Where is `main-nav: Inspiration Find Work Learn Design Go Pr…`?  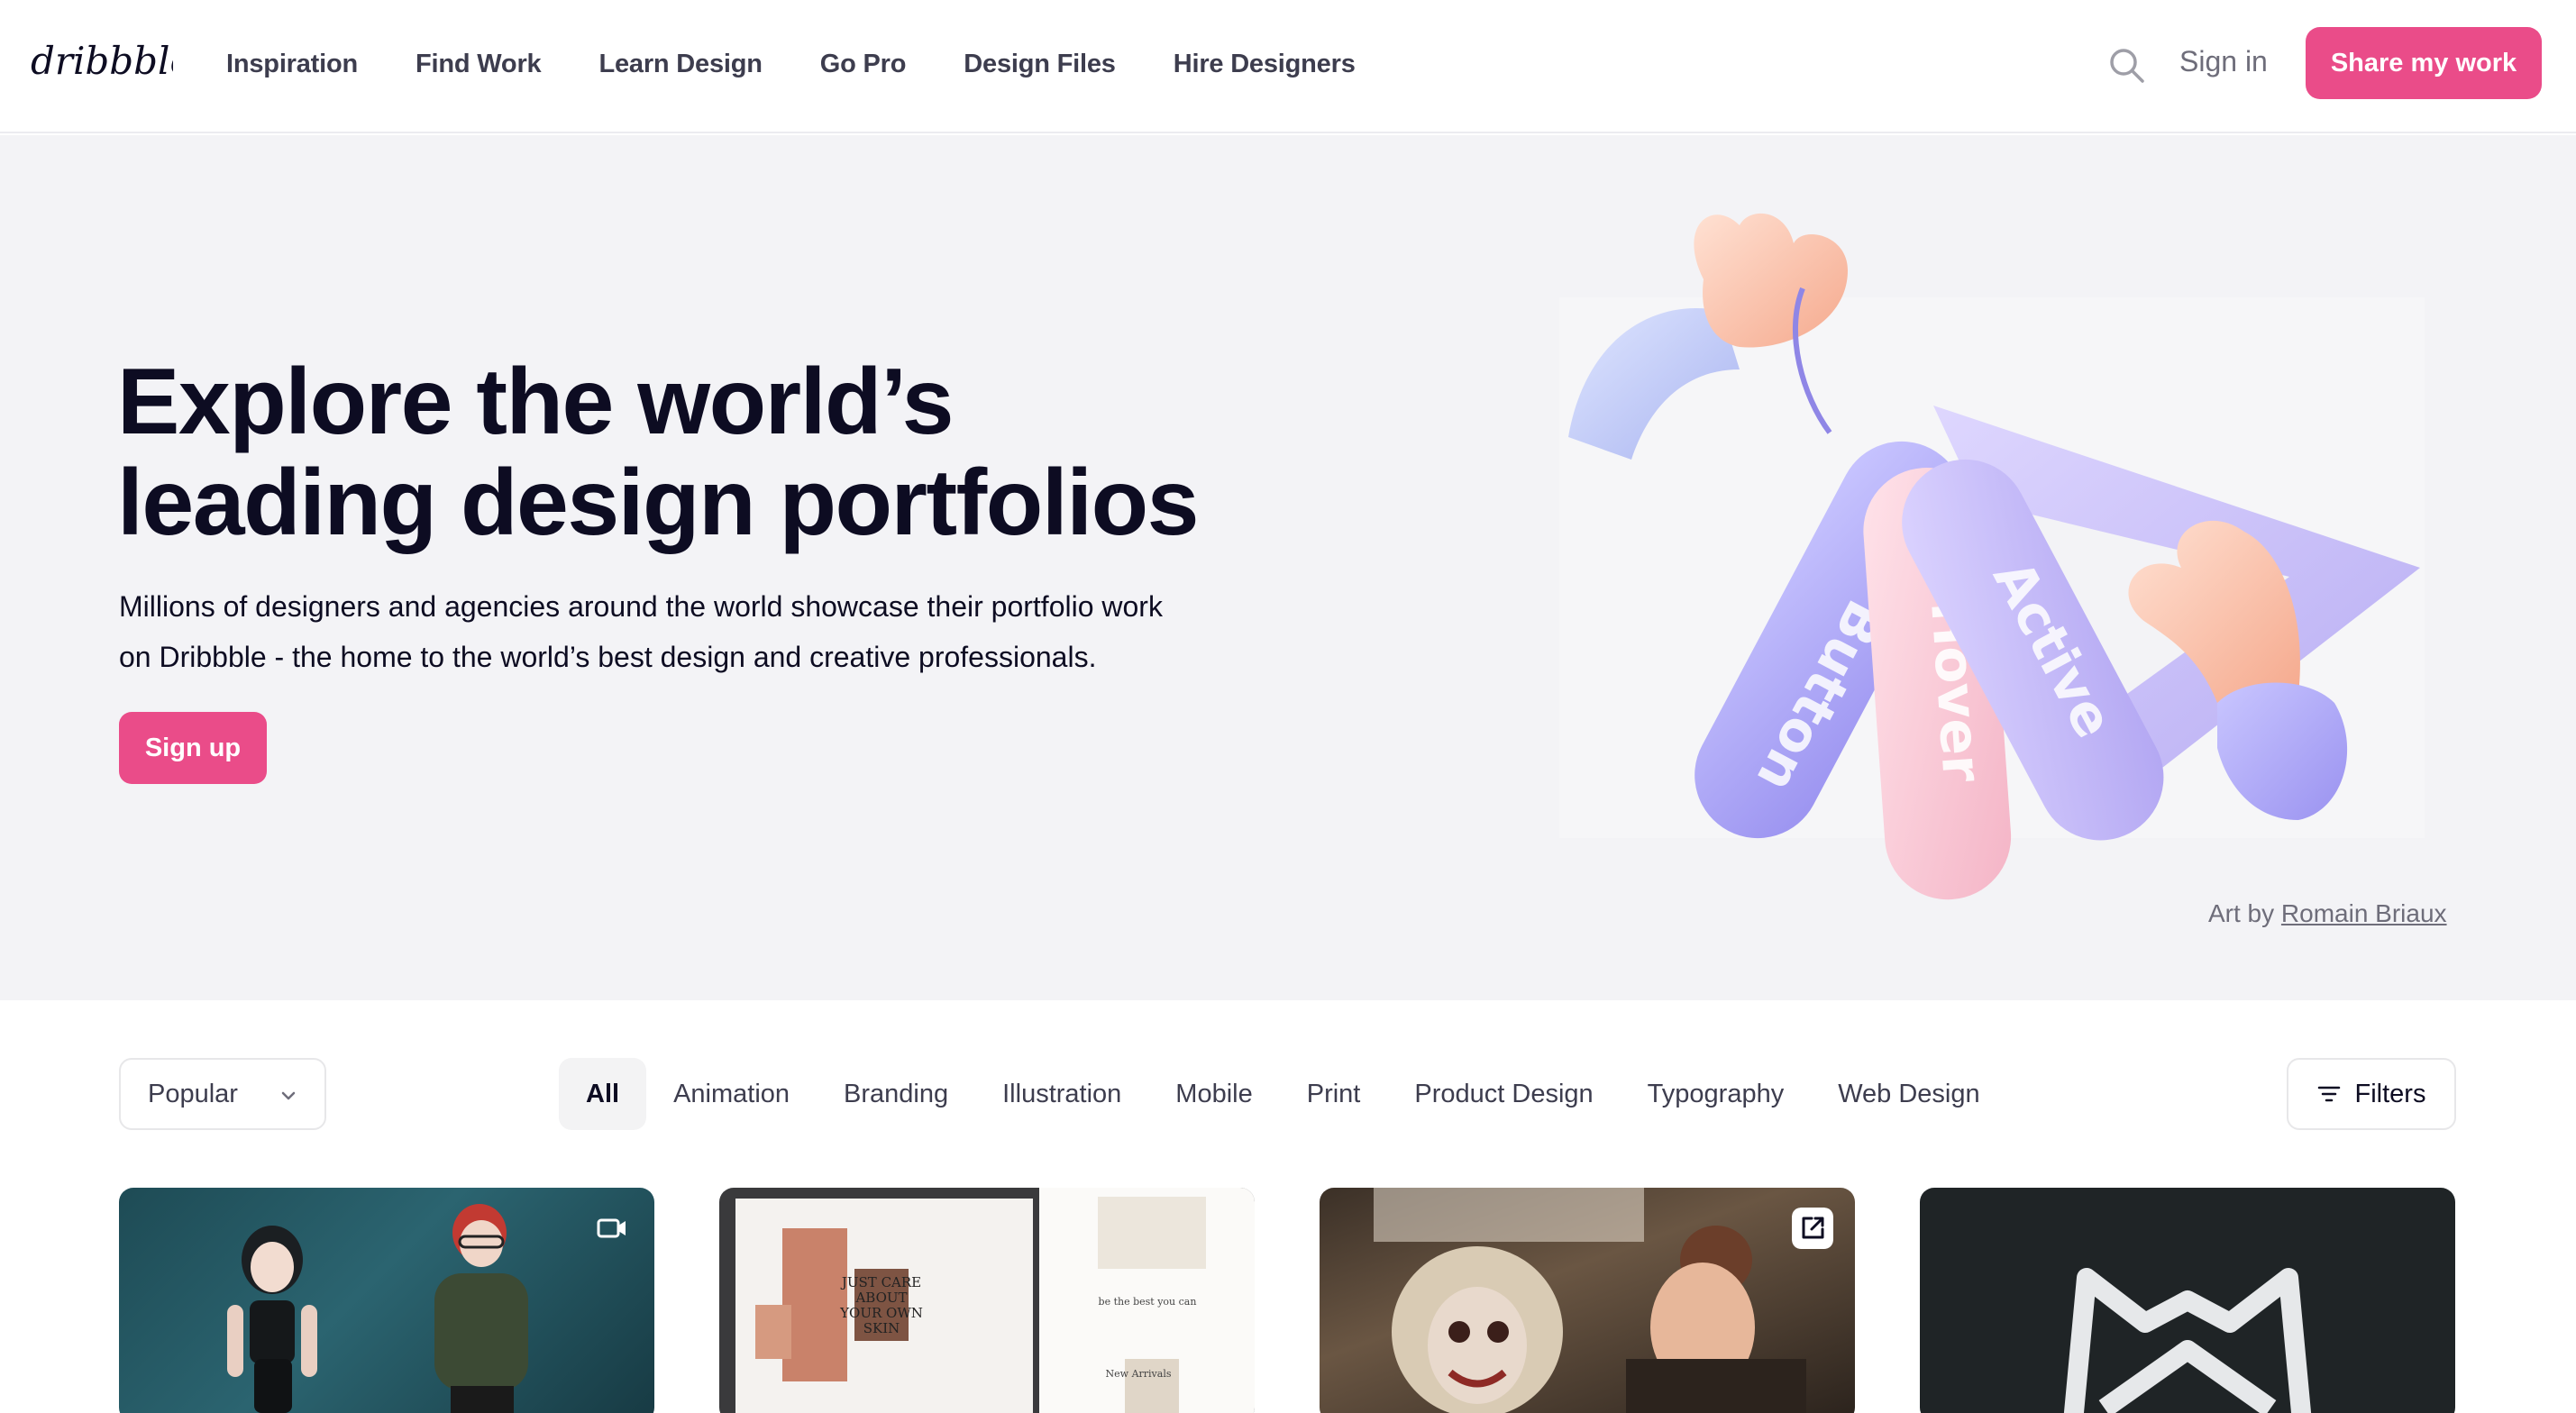
main-nav: Inspiration Find Work Learn Design Go Pr… is located at coordinates (791, 64).